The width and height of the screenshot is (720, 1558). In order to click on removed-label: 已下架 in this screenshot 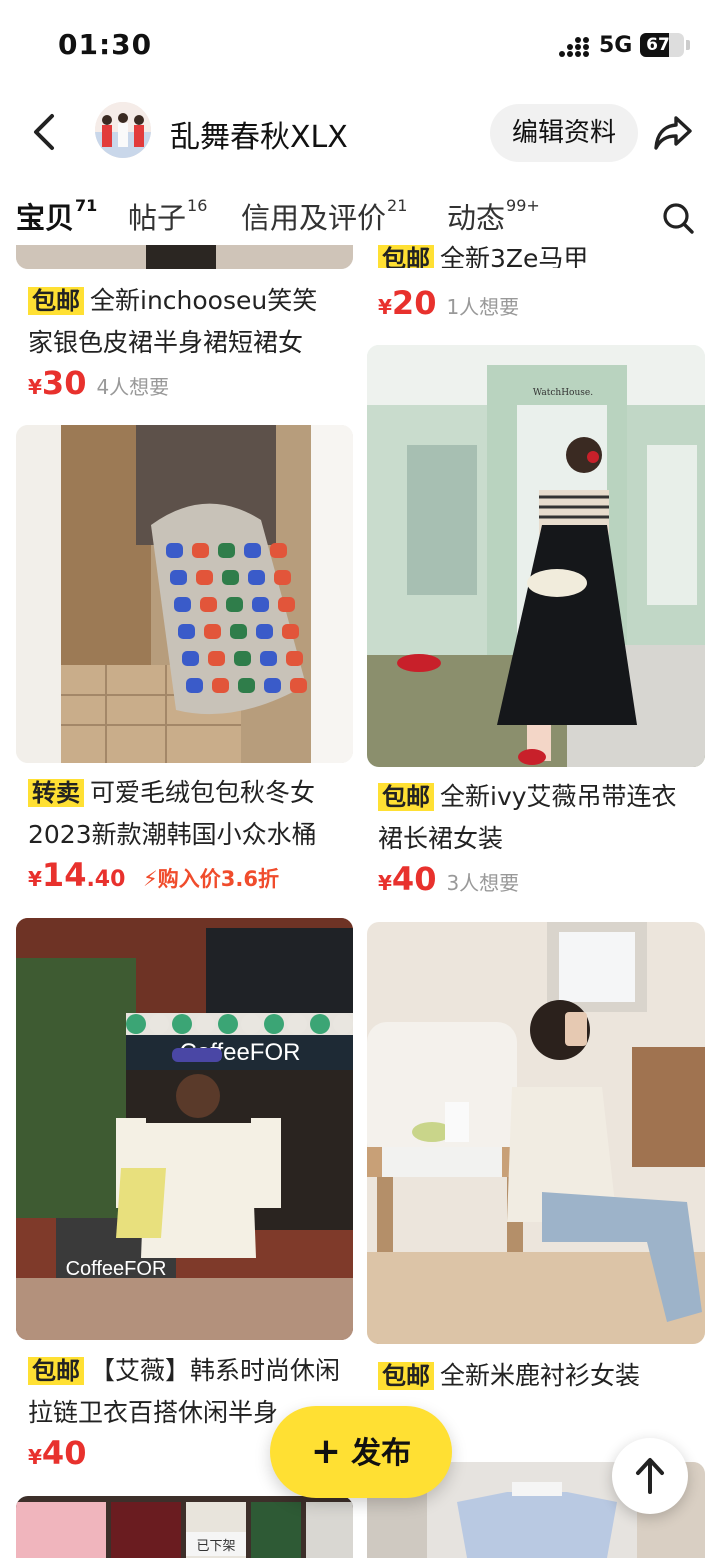, I will do `click(215, 1546)`.